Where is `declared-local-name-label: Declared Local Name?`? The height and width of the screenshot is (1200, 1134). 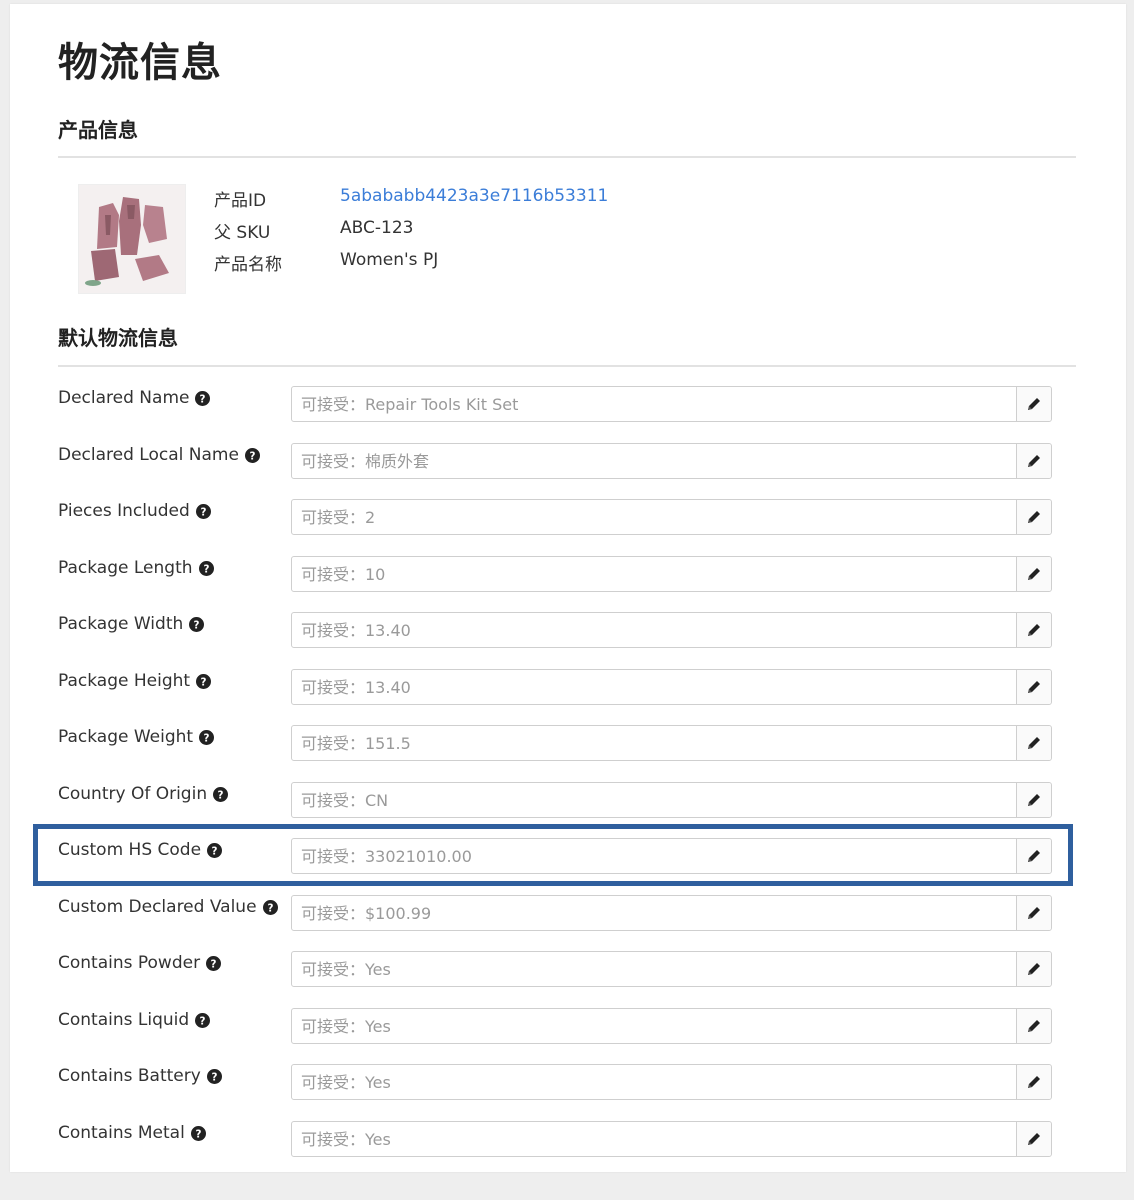 declared-local-name-label: Declared Local Name? is located at coordinates (159, 455).